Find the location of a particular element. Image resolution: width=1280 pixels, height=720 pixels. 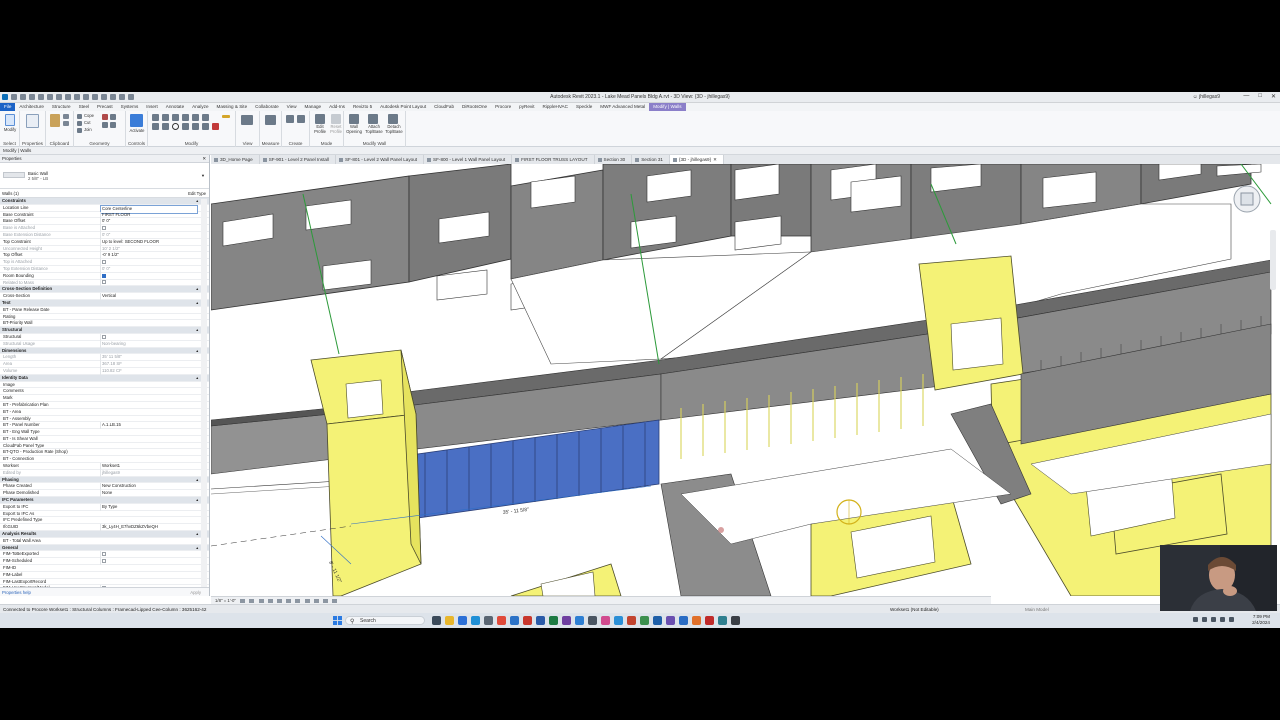

mirror-draw-icon is located at coordinates (185, 117).